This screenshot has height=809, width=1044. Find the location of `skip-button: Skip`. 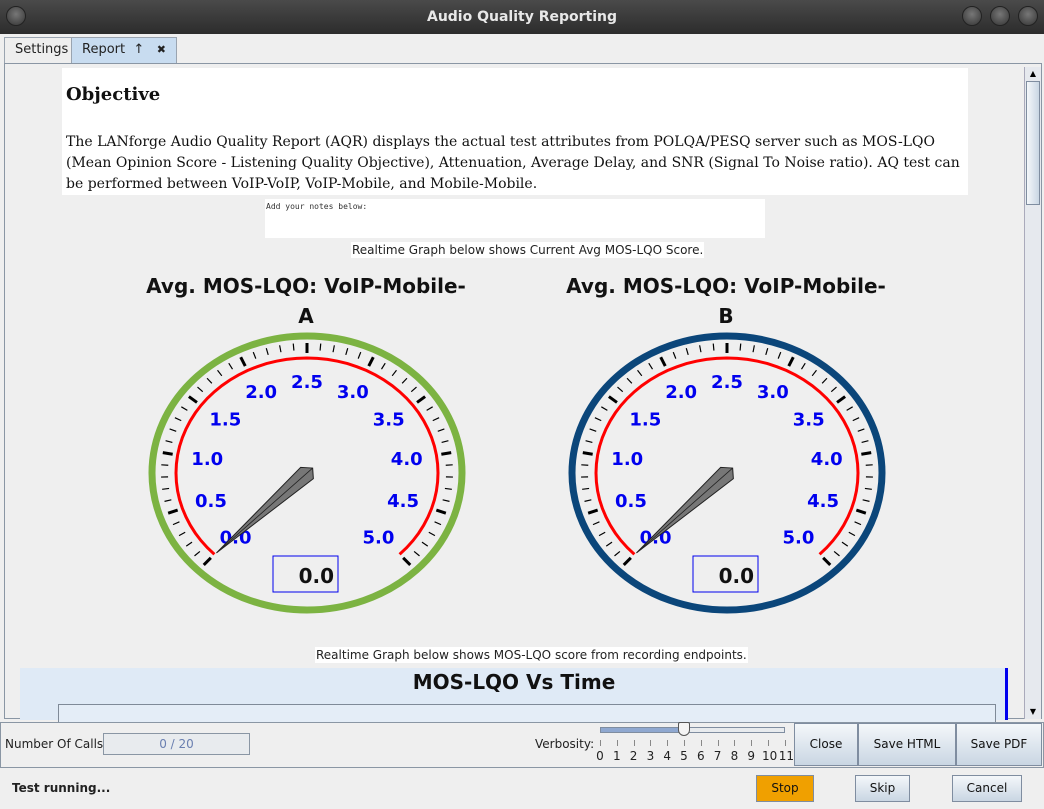

skip-button: Skip is located at coordinates (882, 788).